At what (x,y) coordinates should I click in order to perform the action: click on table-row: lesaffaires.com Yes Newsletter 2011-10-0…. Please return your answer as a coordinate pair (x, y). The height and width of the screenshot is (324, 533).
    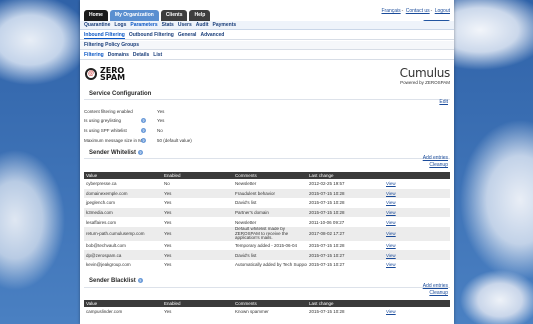
    Looking at the image, I should click on (267, 222).